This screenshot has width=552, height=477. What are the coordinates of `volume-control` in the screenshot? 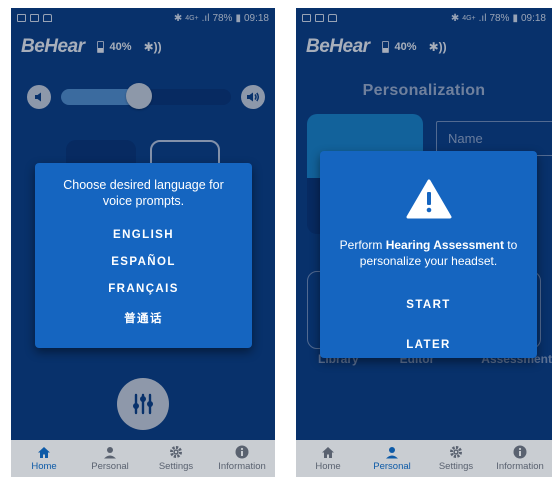 It's located at (146, 96).